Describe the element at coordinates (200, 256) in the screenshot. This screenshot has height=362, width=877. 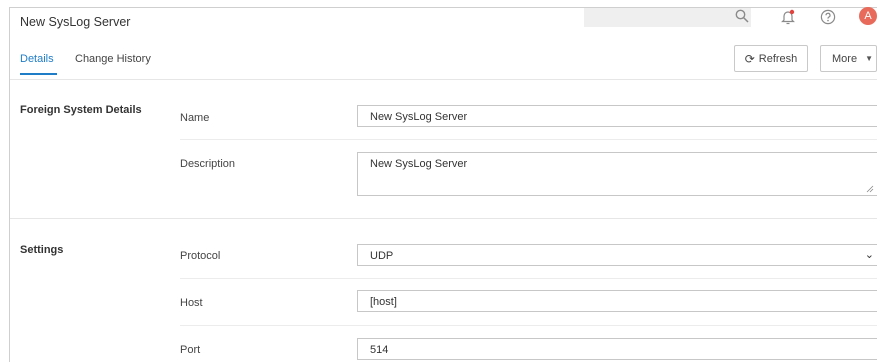
I see `protocol-label: Protocol` at that location.